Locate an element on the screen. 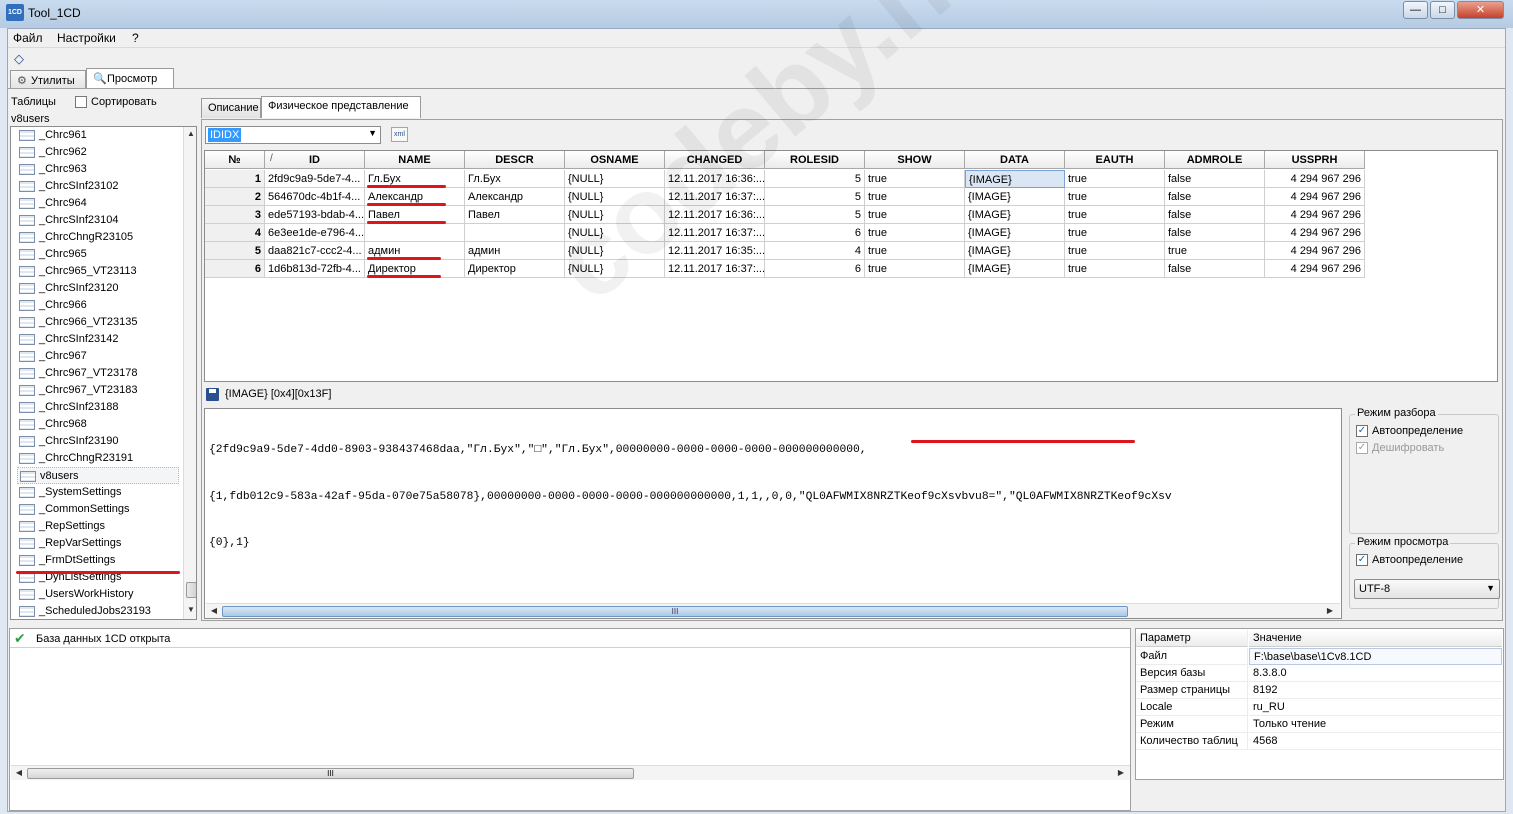 This screenshot has height=814, width=1513. grid-cell is located at coordinates (415, 233).